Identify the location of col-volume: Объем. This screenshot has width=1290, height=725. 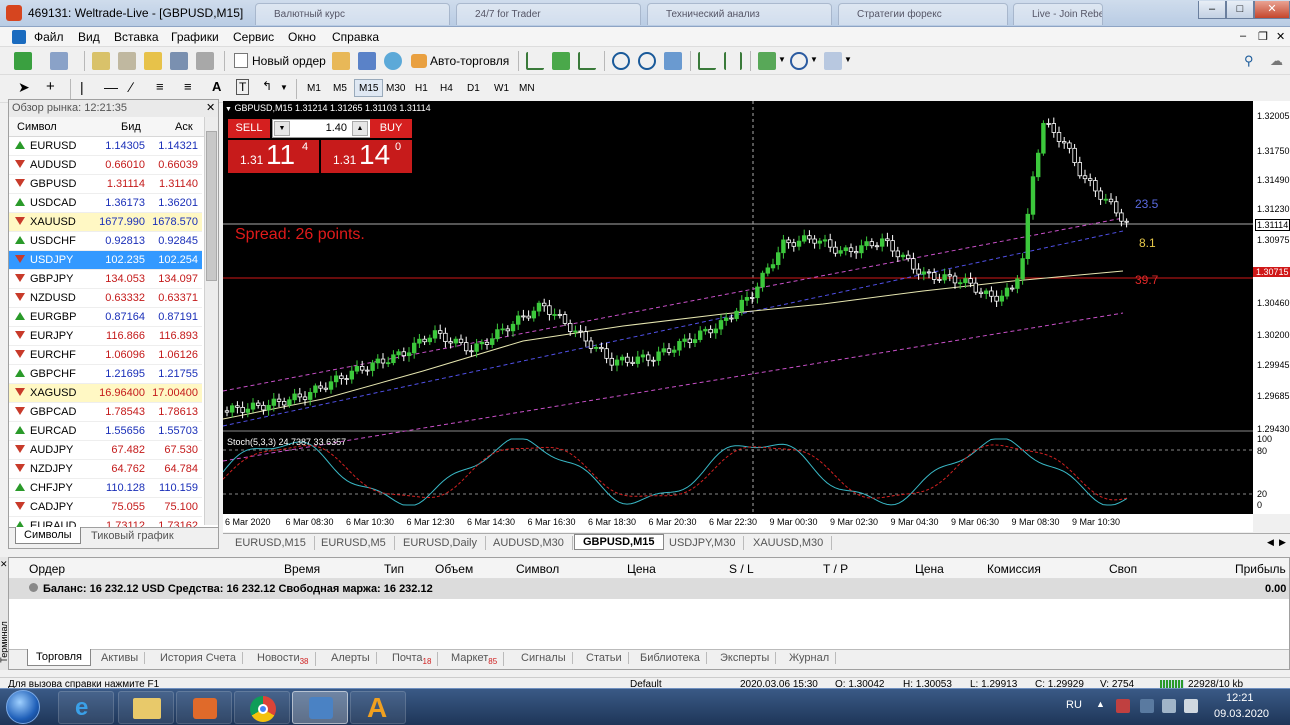
(454, 569).